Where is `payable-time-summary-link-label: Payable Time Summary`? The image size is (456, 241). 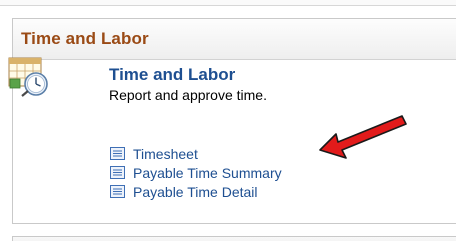
payable-time-summary-link-label: Payable Time Summary is located at coordinates (207, 173).